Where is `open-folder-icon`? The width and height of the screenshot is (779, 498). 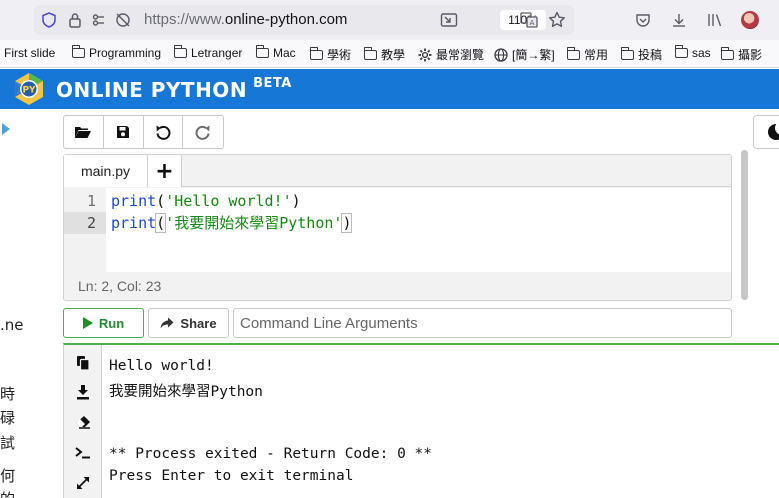 open-folder-icon is located at coordinates (83, 132).